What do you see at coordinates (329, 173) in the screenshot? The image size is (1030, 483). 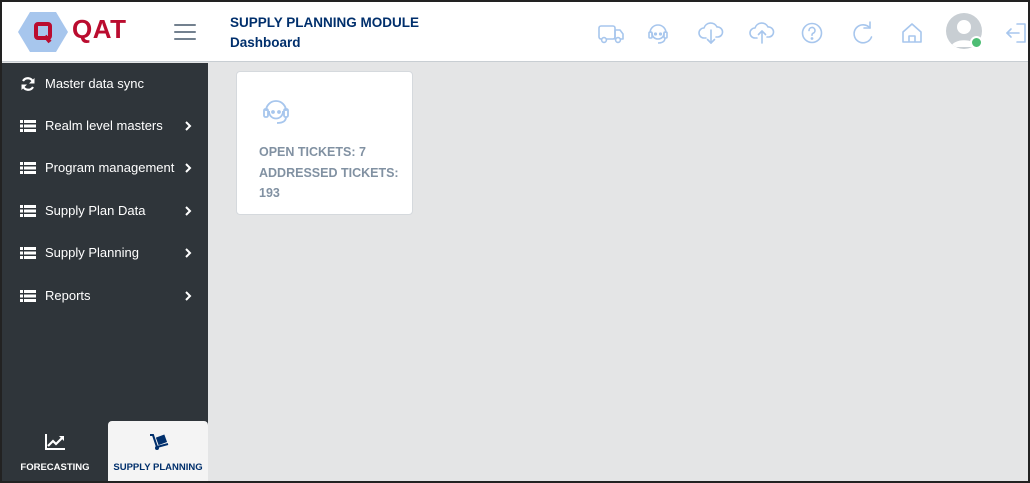 I see `addressed-tickets-label: ADDRESSED TICKETS:` at bounding box center [329, 173].